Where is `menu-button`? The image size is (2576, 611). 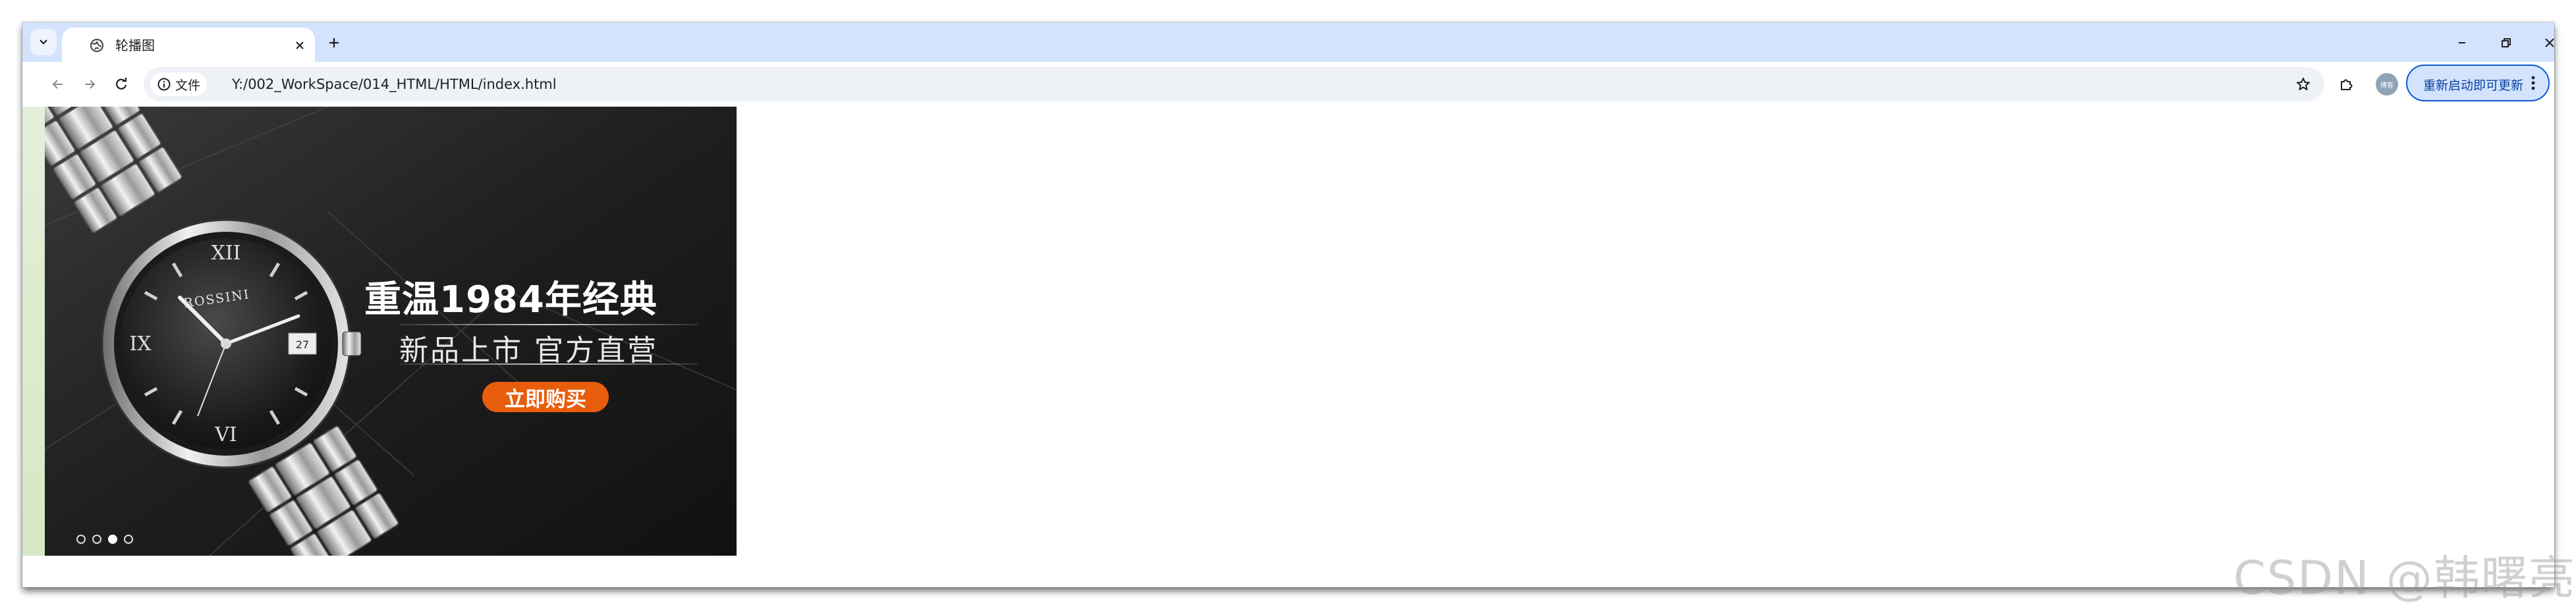
menu-button is located at coordinates (2533, 83).